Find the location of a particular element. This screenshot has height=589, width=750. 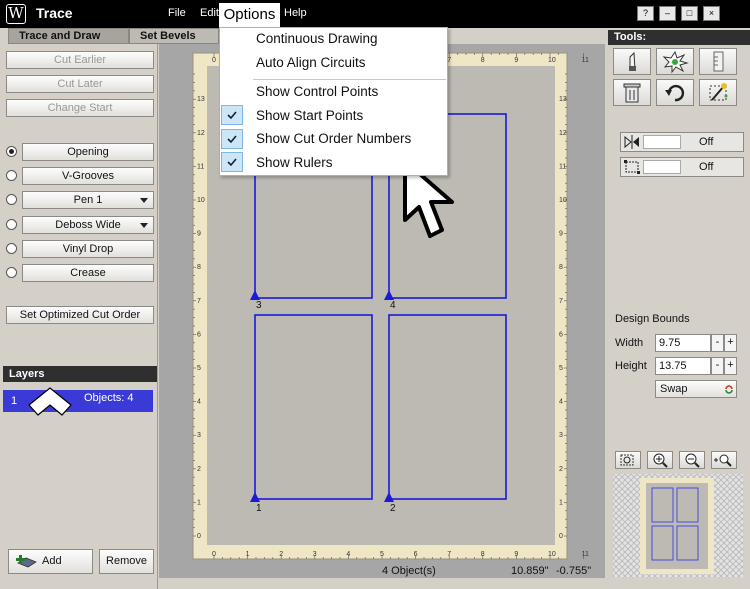

menu-item-continuous-drawing: Continuous Drawing is located at coordinates (317, 38).